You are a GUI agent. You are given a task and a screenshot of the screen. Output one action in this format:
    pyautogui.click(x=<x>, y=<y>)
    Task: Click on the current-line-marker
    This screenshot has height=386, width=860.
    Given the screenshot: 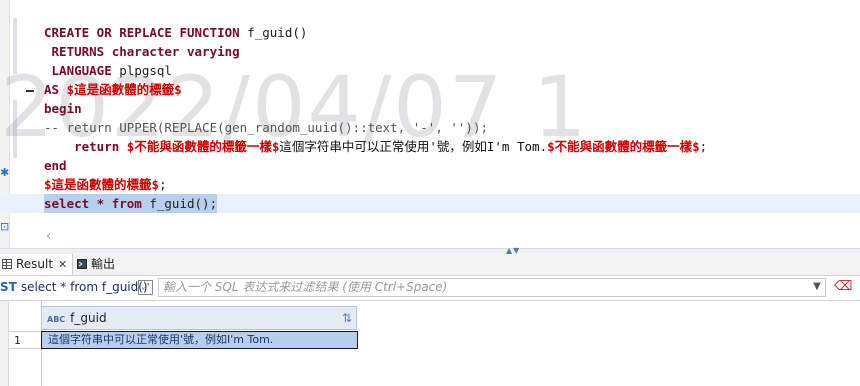 What is the action you would take?
    pyautogui.click(x=30, y=91)
    